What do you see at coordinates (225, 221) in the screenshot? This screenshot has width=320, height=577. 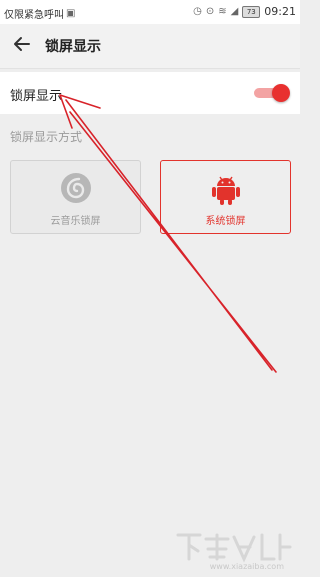 I see `option-system-label: 系统锁屏` at bounding box center [225, 221].